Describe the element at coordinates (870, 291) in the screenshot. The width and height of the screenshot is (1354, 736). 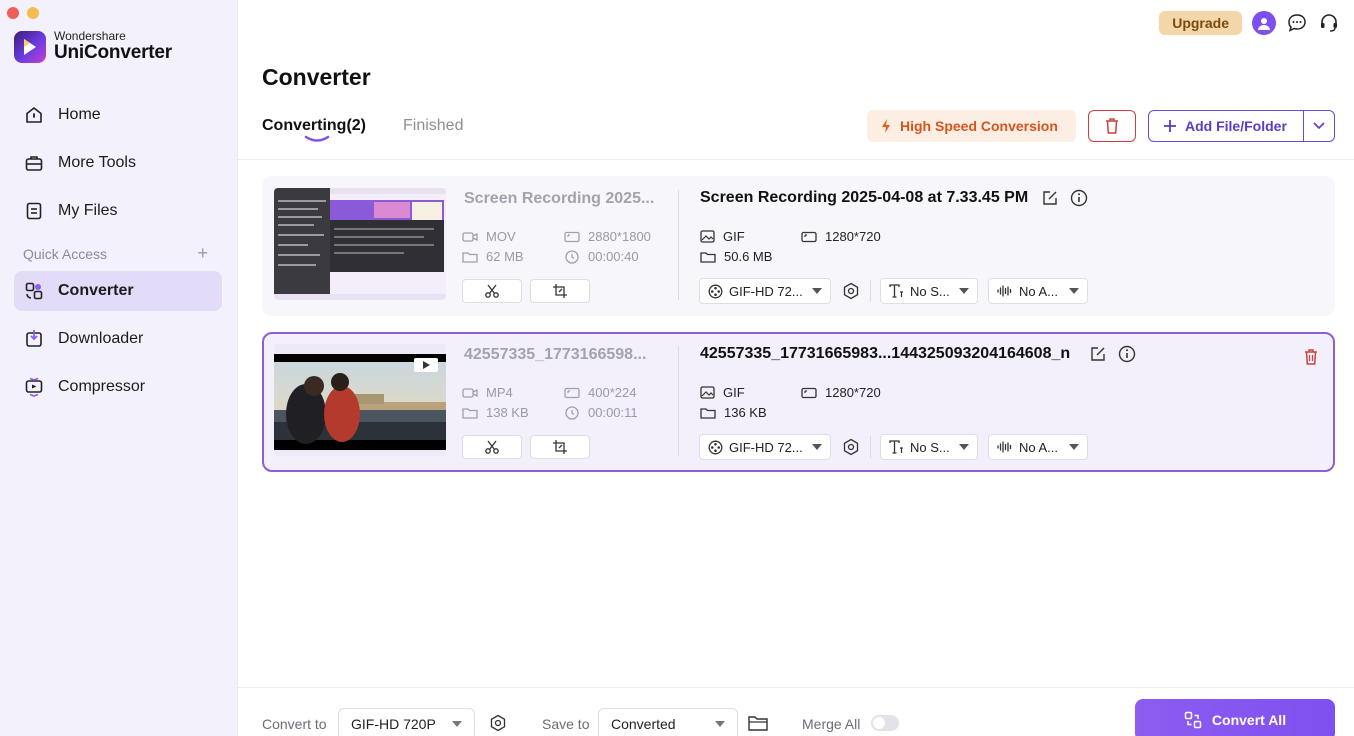
I see `separator` at that location.